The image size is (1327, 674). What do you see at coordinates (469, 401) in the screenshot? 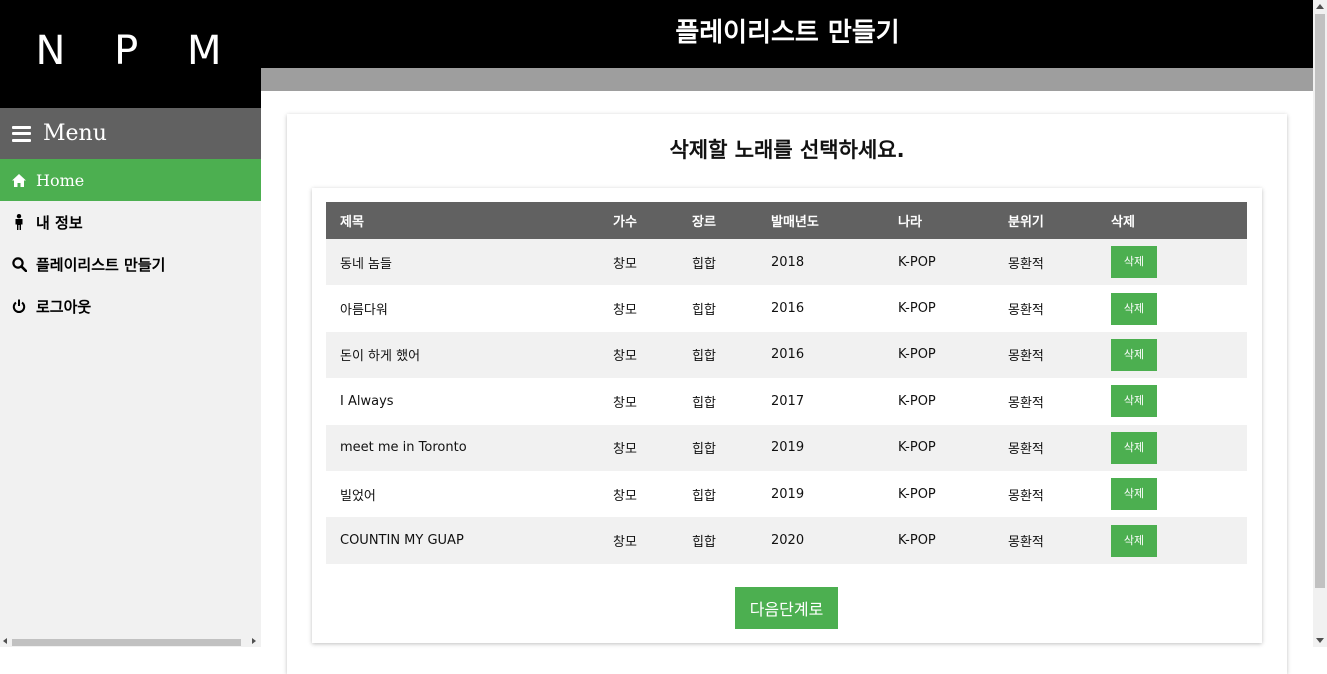
I see `song-title: I Always` at bounding box center [469, 401].